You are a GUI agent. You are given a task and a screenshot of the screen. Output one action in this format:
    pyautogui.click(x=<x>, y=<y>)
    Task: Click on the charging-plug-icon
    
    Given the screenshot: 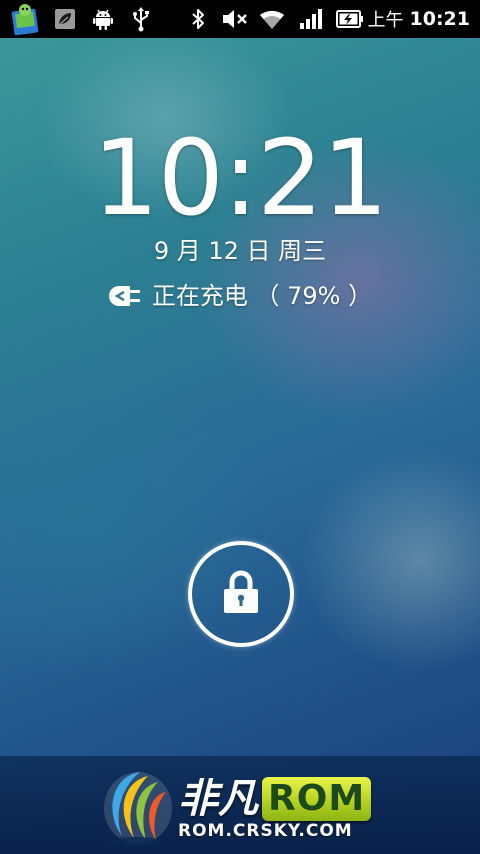 What is the action you would take?
    pyautogui.click(x=126, y=296)
    